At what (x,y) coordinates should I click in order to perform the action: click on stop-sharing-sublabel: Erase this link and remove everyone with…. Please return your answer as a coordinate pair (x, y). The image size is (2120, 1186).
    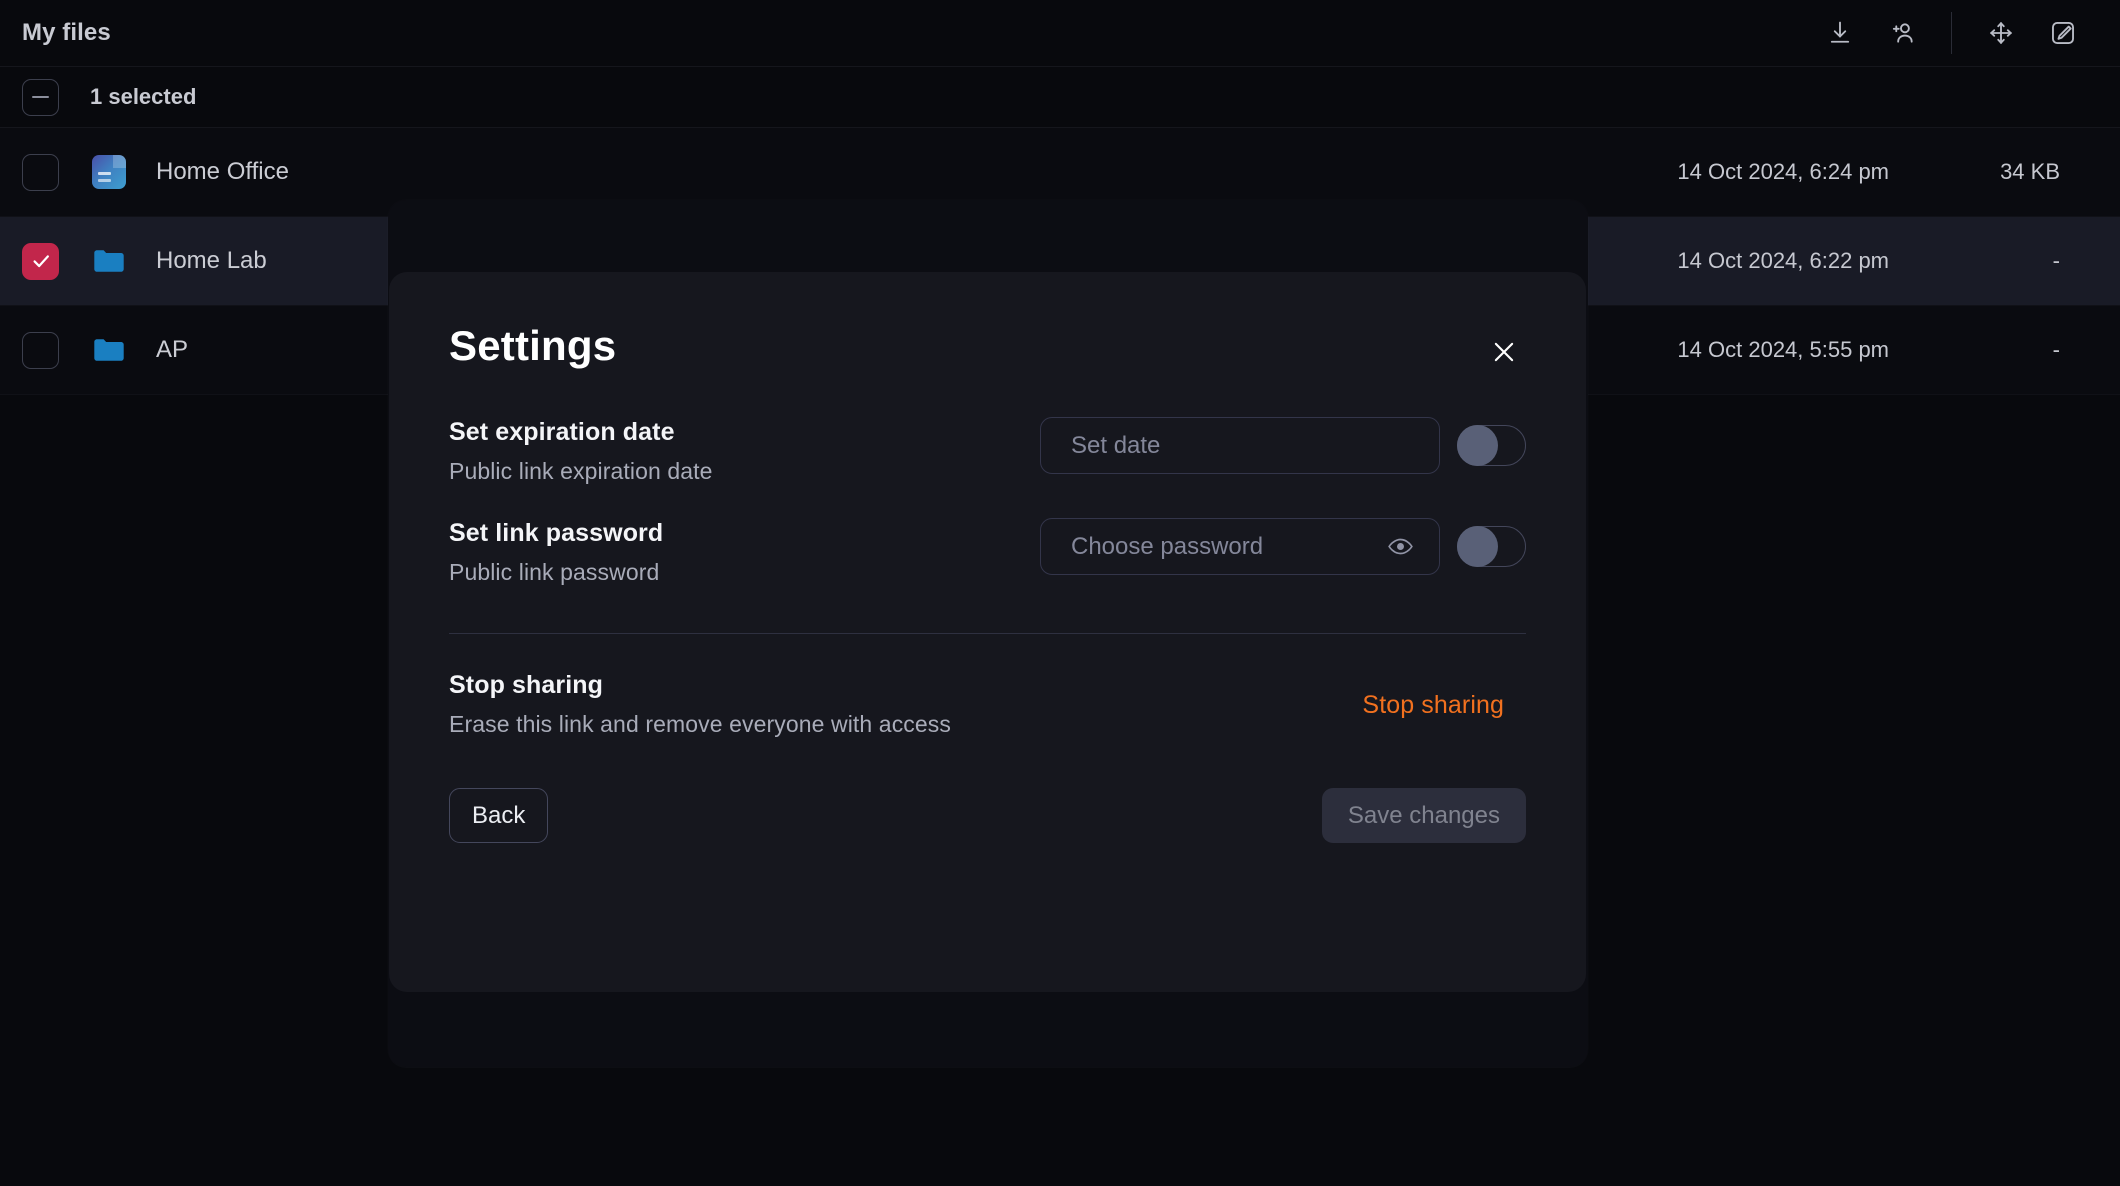
    Looking at the image, I should click on (700, 724).